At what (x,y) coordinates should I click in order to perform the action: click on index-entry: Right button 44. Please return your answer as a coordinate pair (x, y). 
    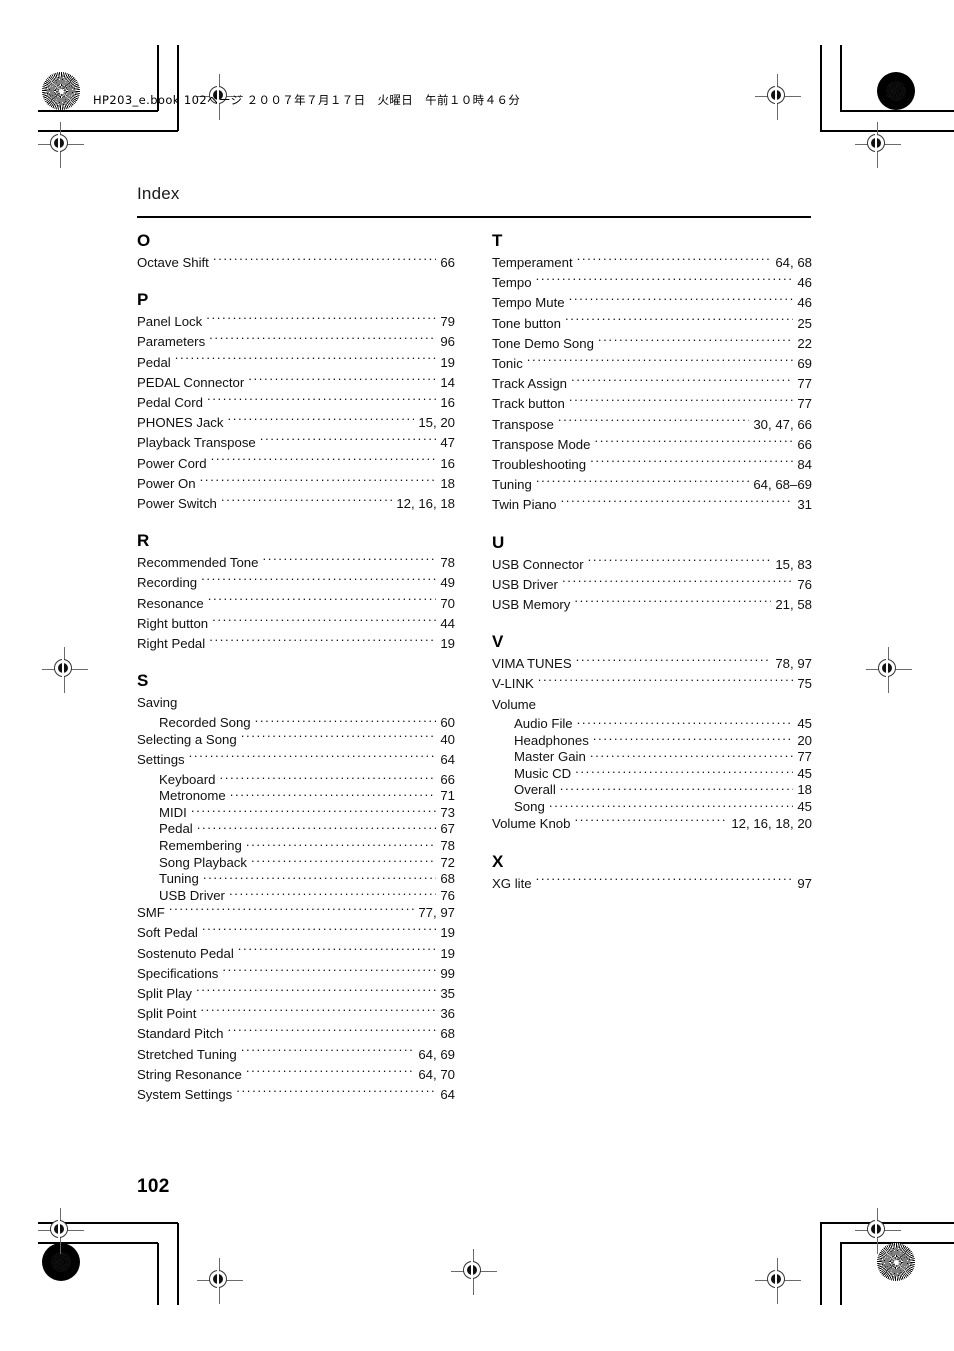
    Looking at the image, I should click on (296, 624).